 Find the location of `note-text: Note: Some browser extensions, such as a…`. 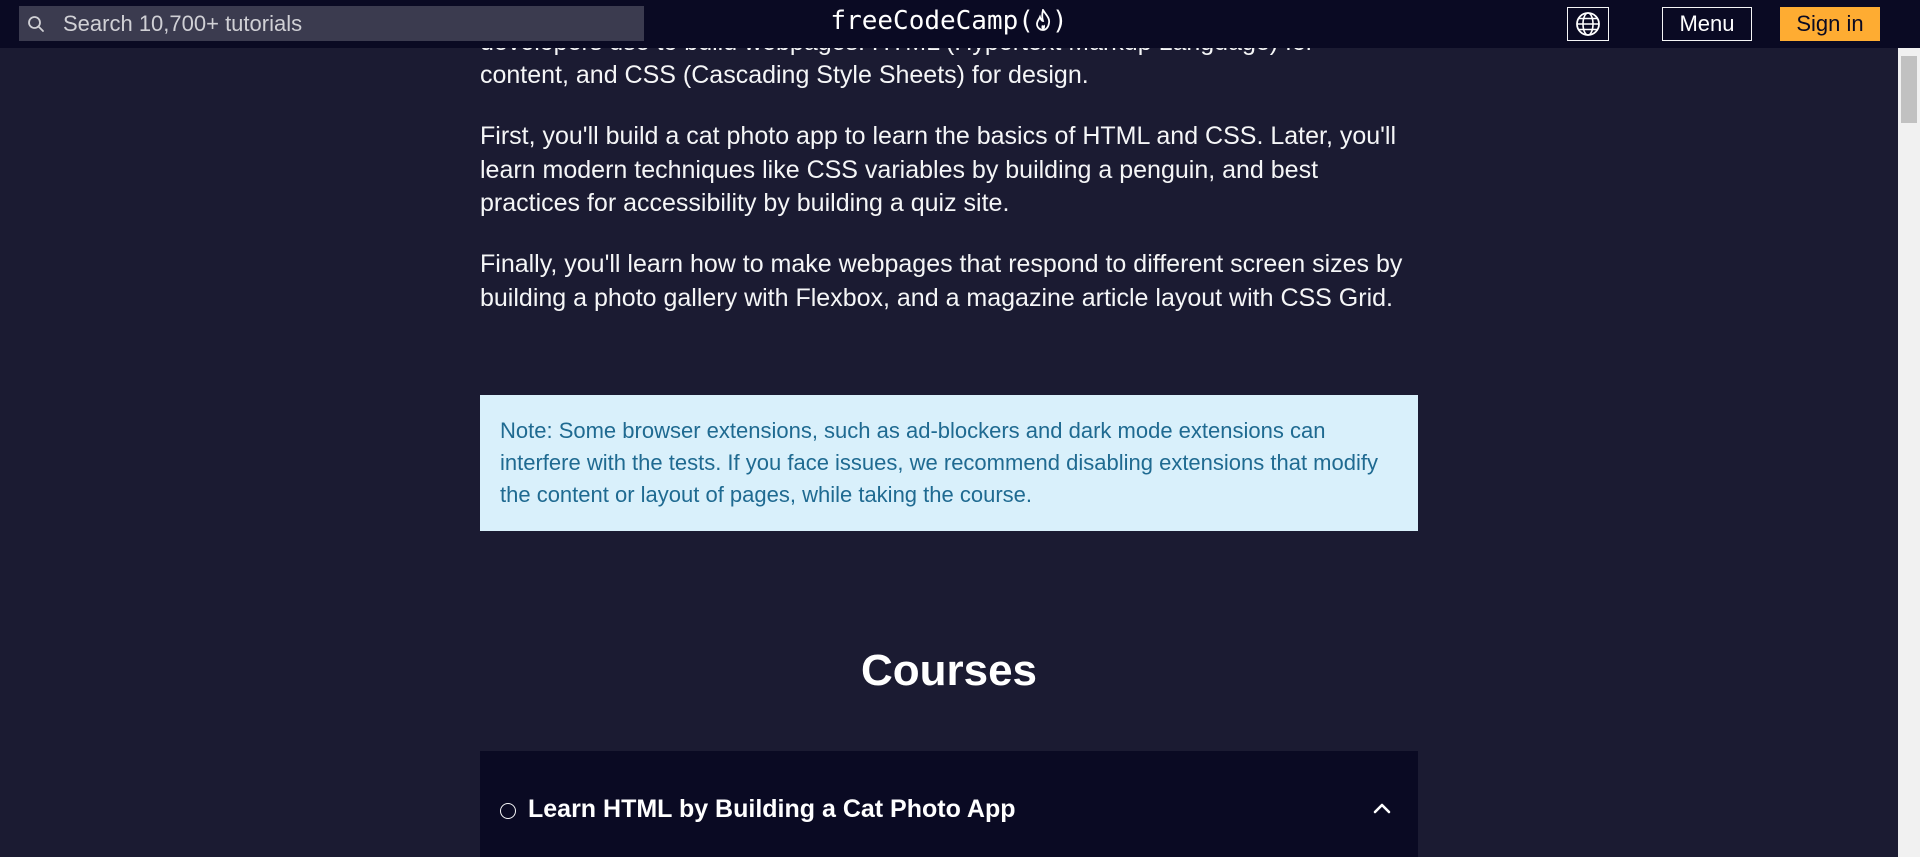

note-text: Note: Some browser extensions, such as a… is located at coordinates (939, 462).